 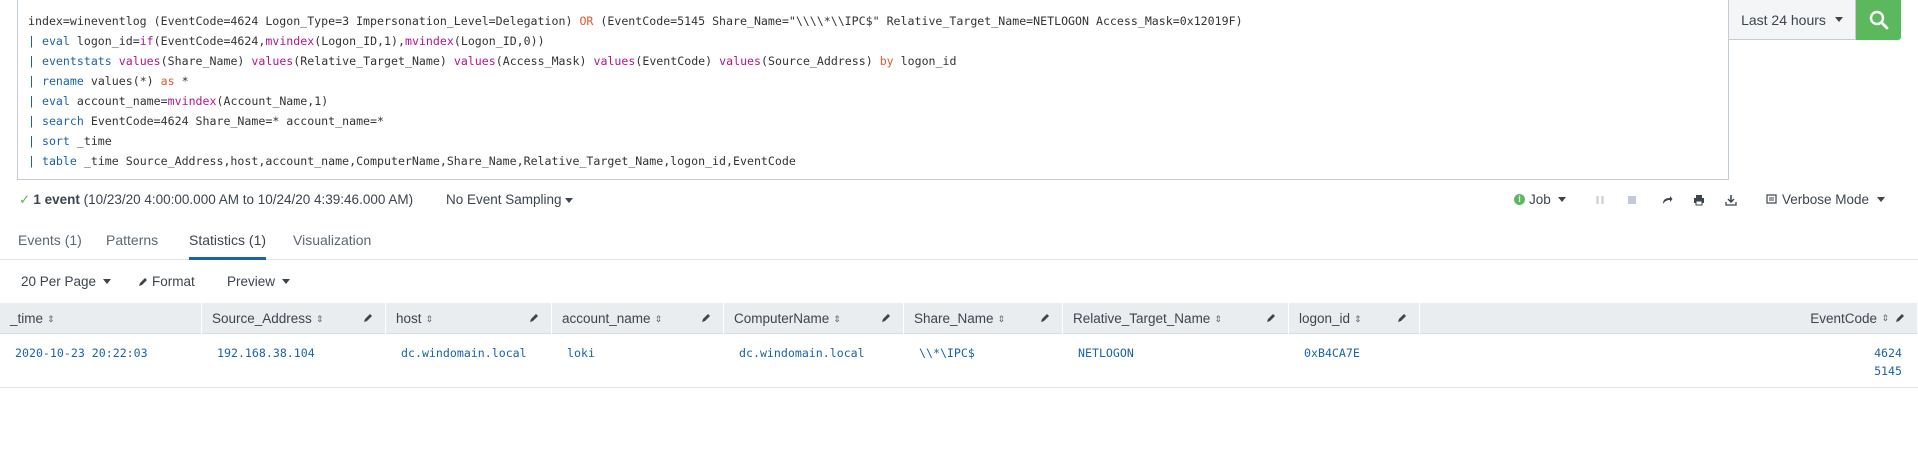 I want to click on results-toolbar: 20 Per Page Format Preview, so click(x=959, y=283).